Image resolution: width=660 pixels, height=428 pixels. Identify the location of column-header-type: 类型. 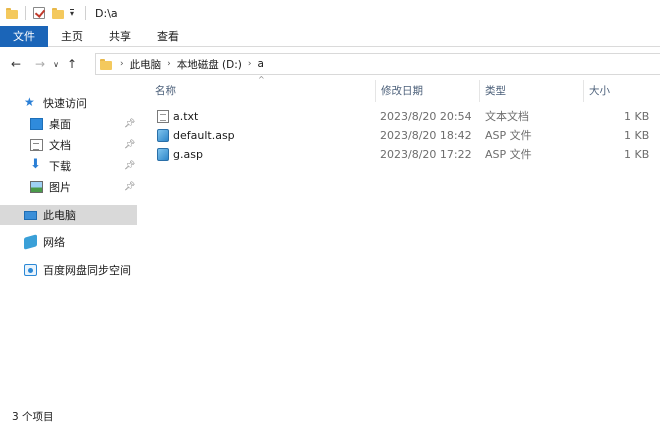
(495, 91).